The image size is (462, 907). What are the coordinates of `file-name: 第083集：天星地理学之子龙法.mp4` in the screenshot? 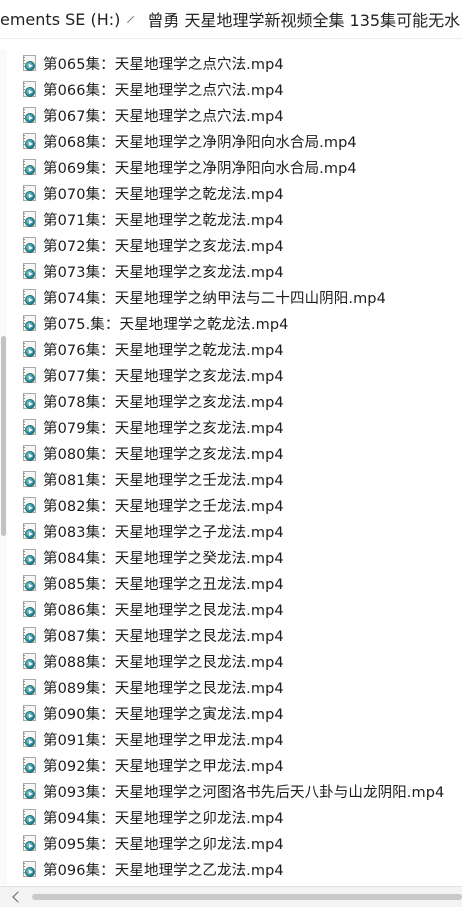 It's located at (163, 532).